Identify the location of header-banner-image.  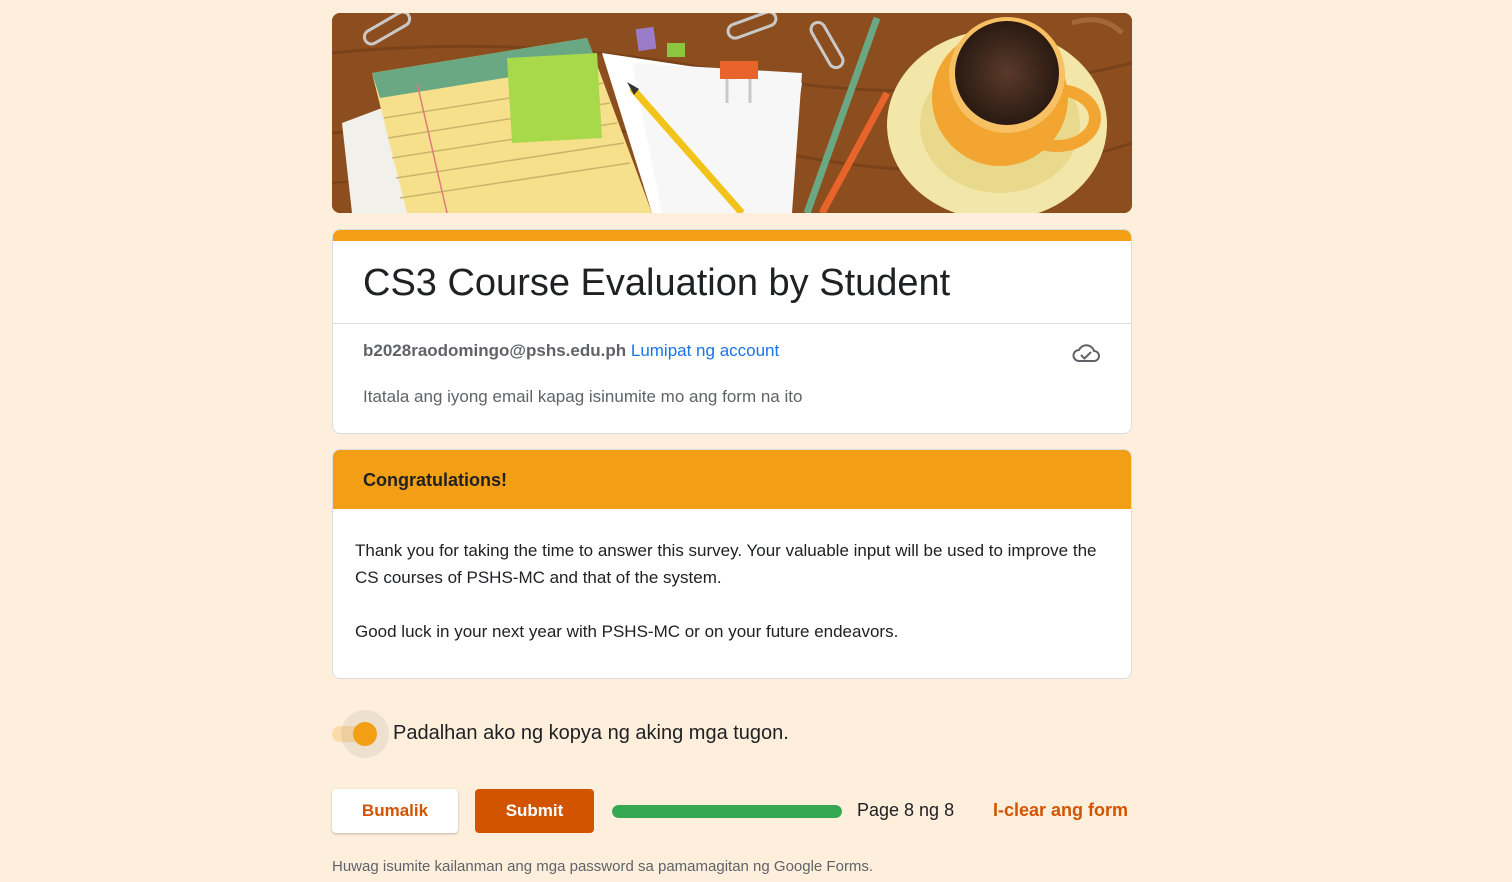
(732, 113).